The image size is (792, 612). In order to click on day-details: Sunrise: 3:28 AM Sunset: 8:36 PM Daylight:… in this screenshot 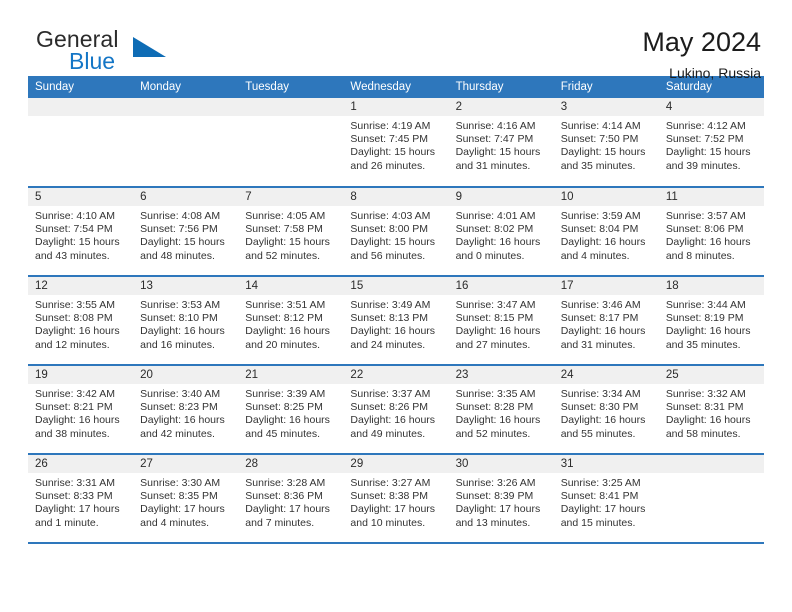, I will do `click(290, 501)`.